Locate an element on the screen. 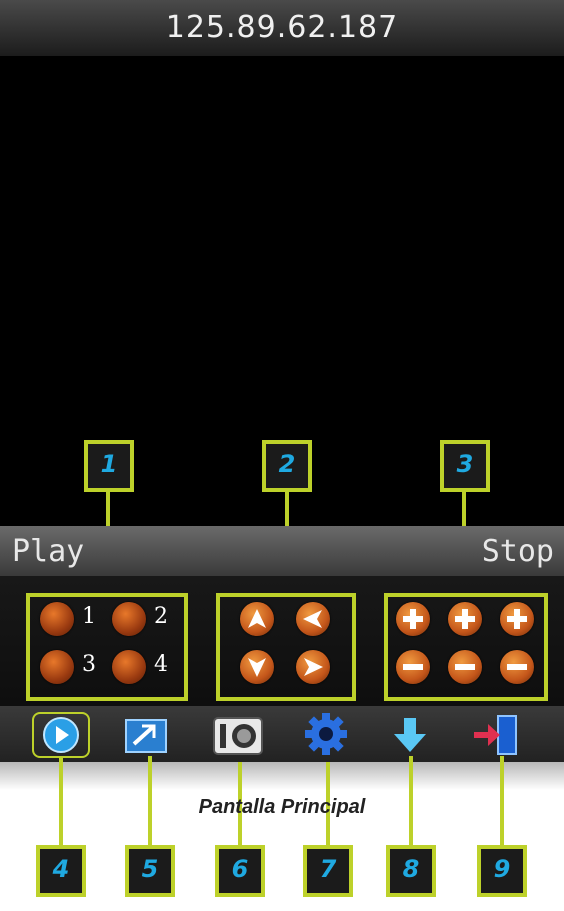 The height and width of the screenshot is (911, 564). live-view-tab is located at coordinates (61, 735).